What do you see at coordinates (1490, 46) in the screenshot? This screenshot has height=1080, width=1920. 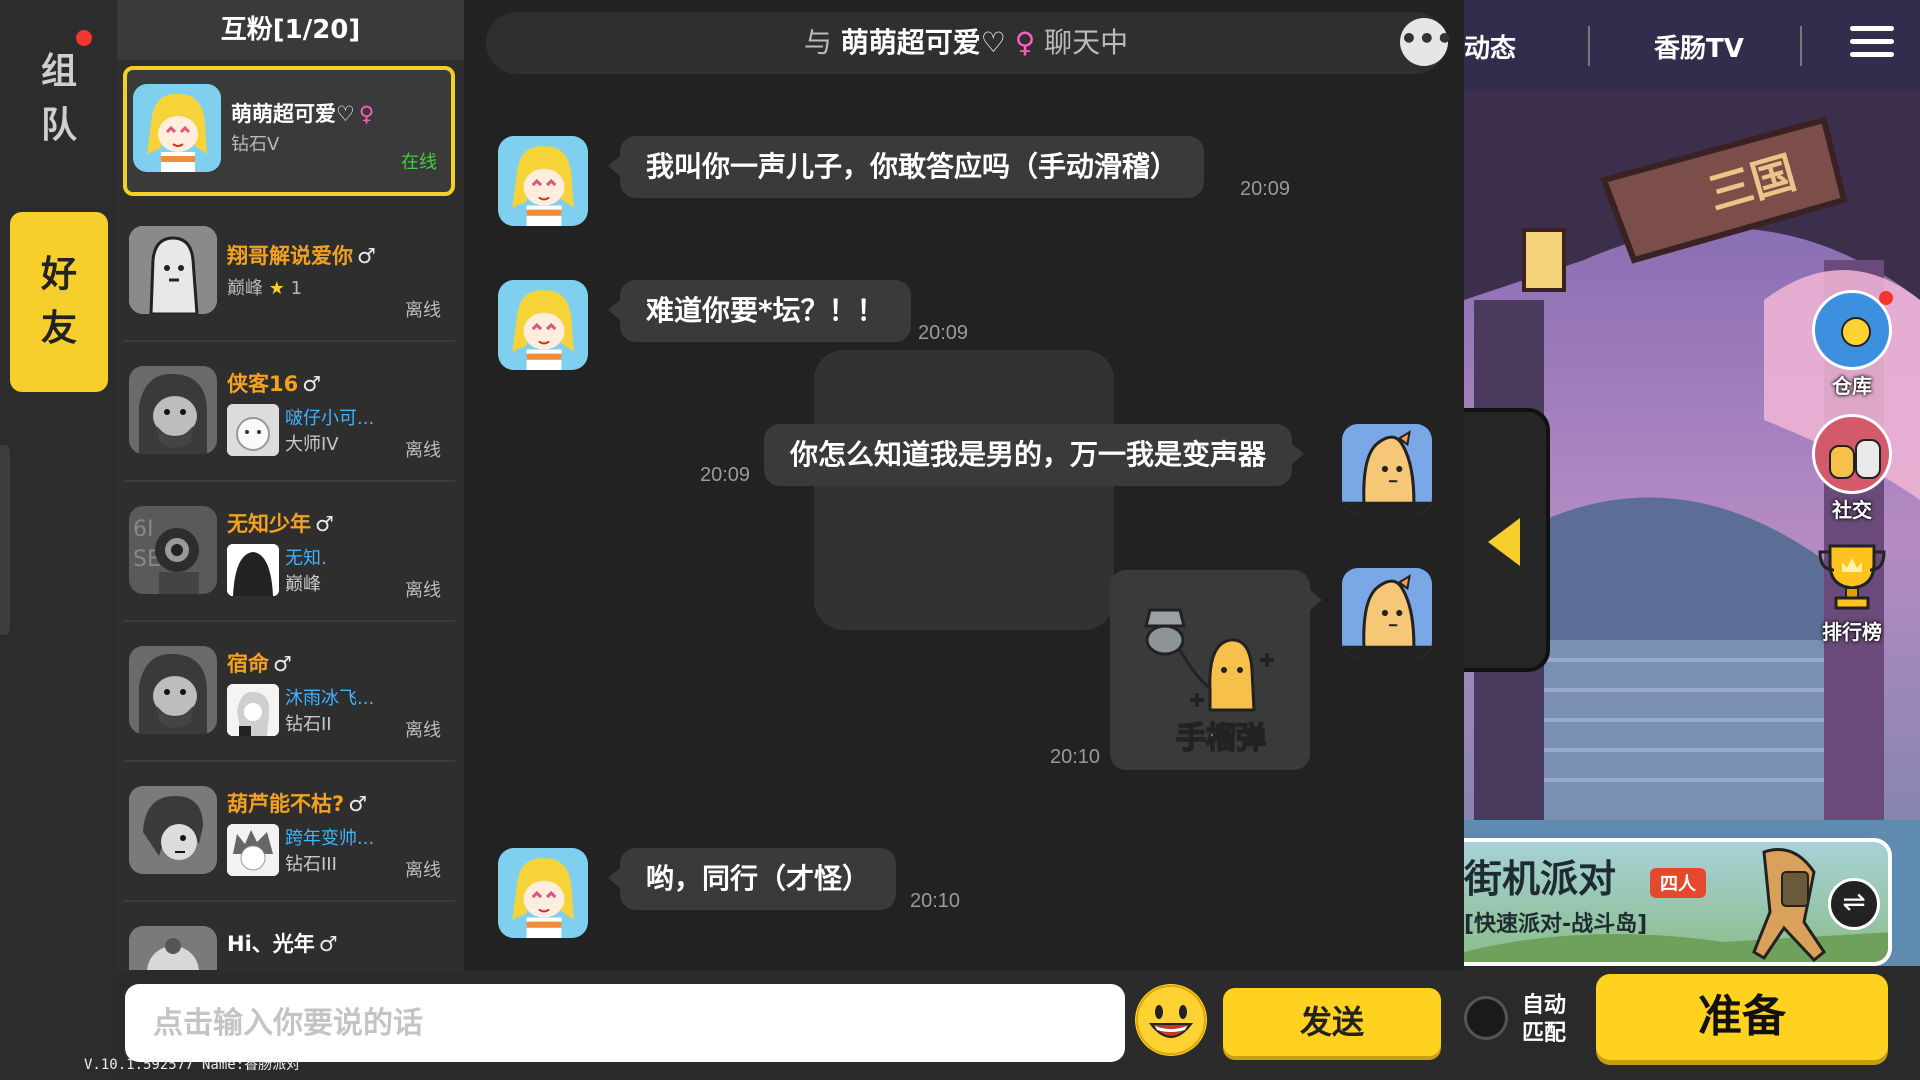 I see `nav-feed: 动态` at bounding box center [1490, 46].